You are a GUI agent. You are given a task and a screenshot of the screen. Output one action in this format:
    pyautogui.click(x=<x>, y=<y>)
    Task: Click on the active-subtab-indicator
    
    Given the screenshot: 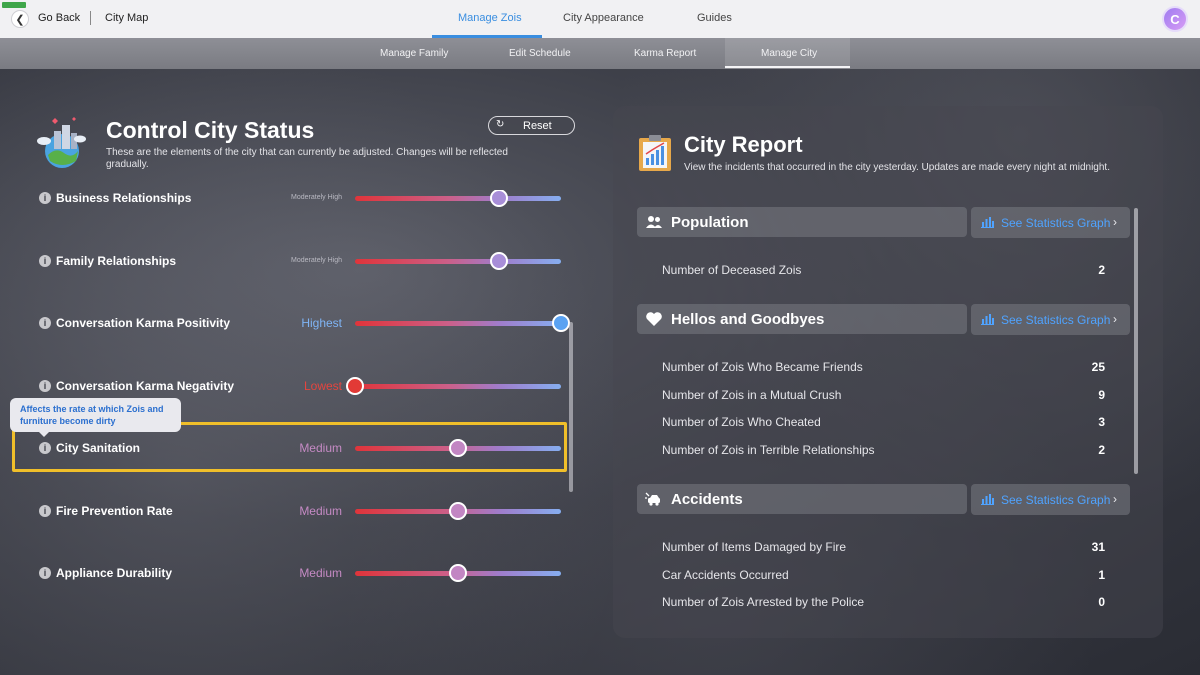 What is the action you would take?
    pyautogui.click(x=787, y=67)
    